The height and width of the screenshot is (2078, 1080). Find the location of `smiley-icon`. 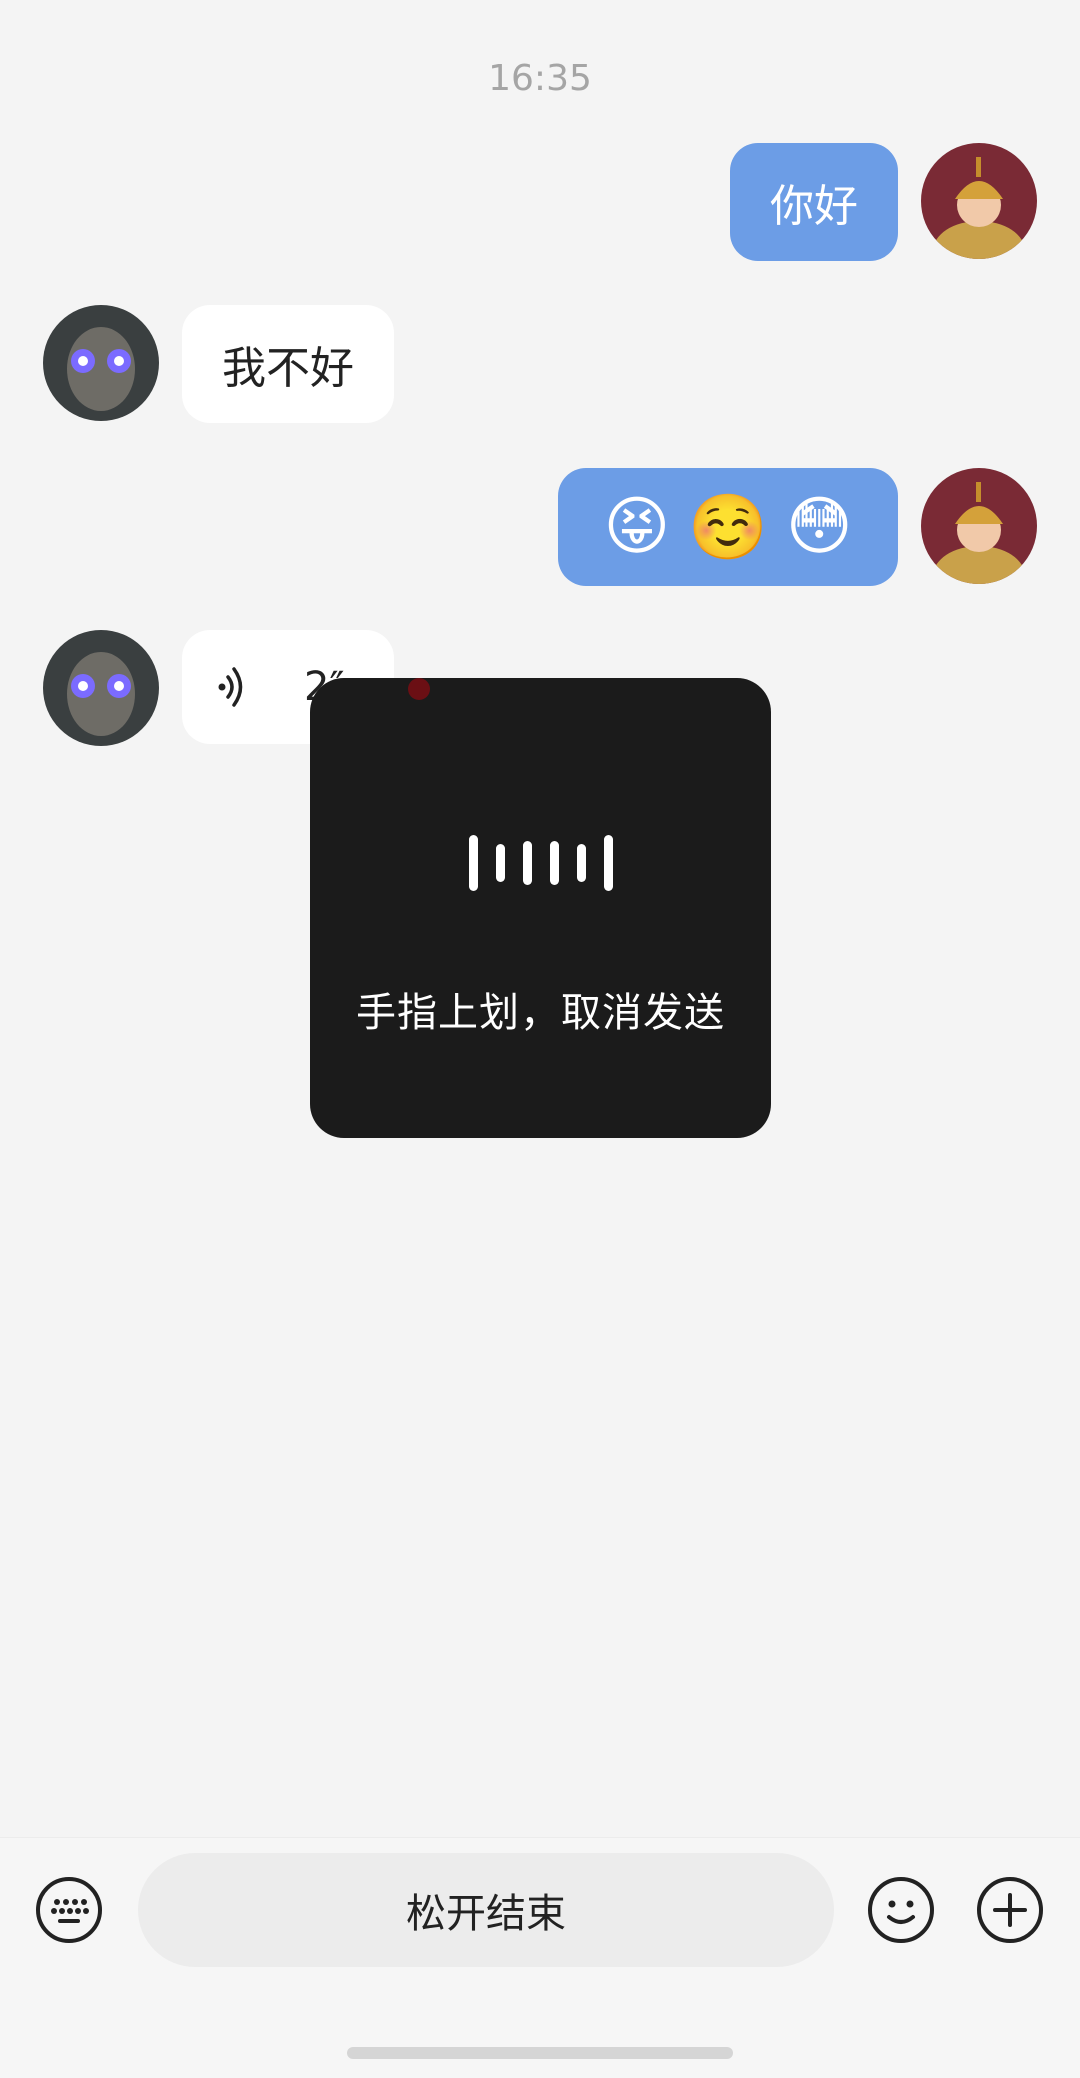

smiley-icon is located at coordinates (901, 1910).